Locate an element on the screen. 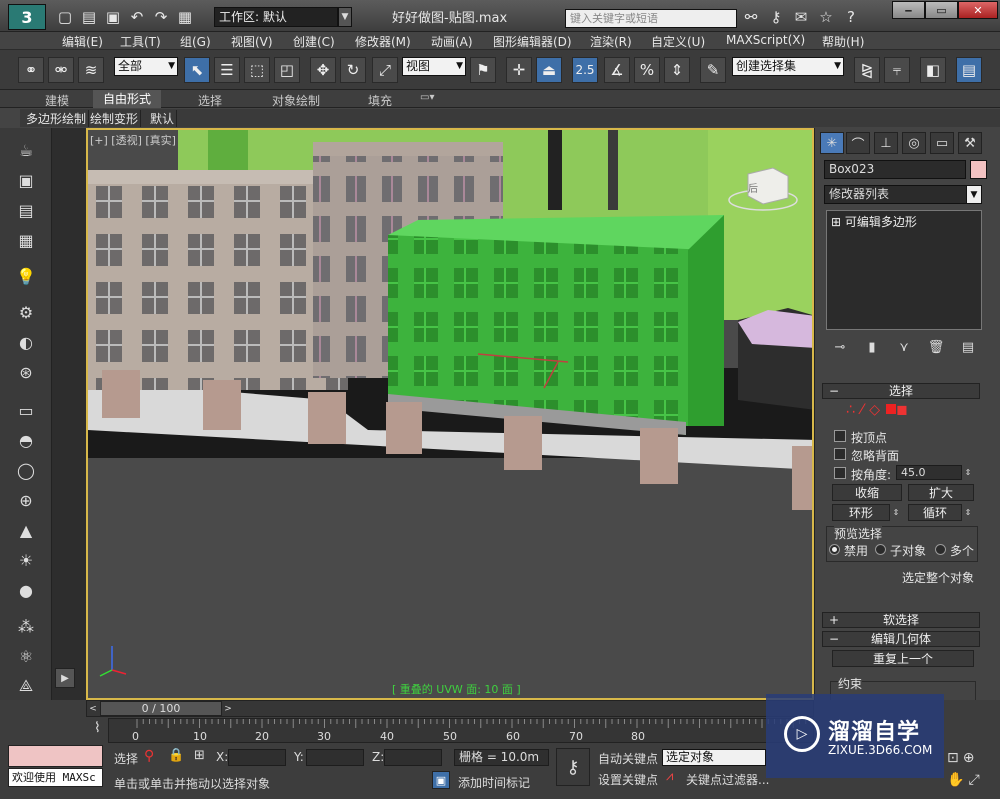  tab-modeling: 建模 is located at coordinates (57, 100).